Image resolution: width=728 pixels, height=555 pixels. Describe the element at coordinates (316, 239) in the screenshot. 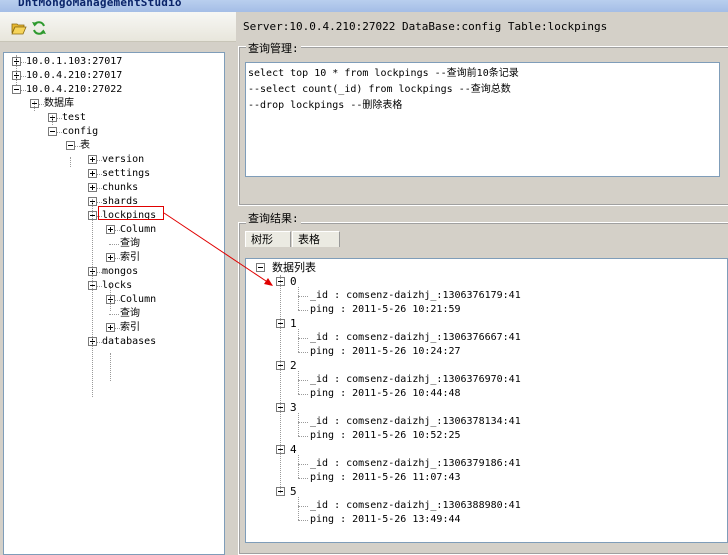

I see `tab-table-view: 表格` at that location.